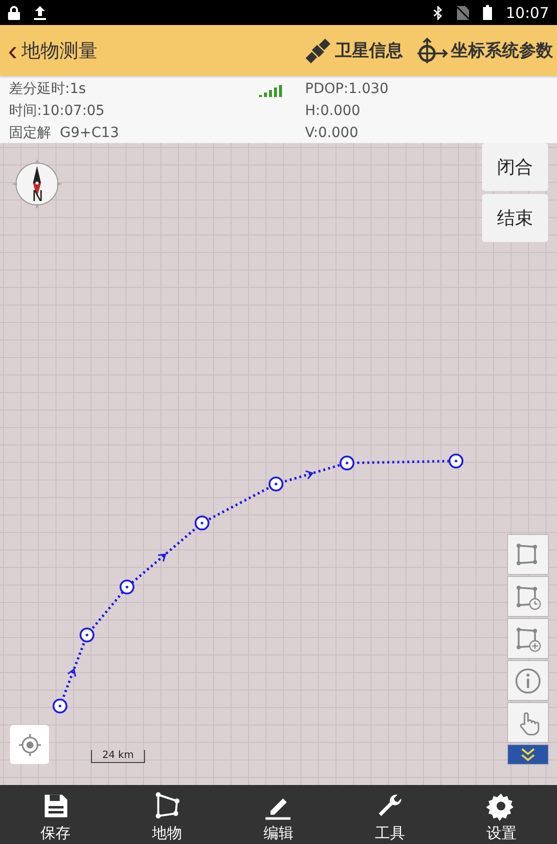 The height and width of the screenshot is (844, 557). Describe the element at coordinates (515, 218) in the screenshot. I see `finish-button: 结束` at that location.